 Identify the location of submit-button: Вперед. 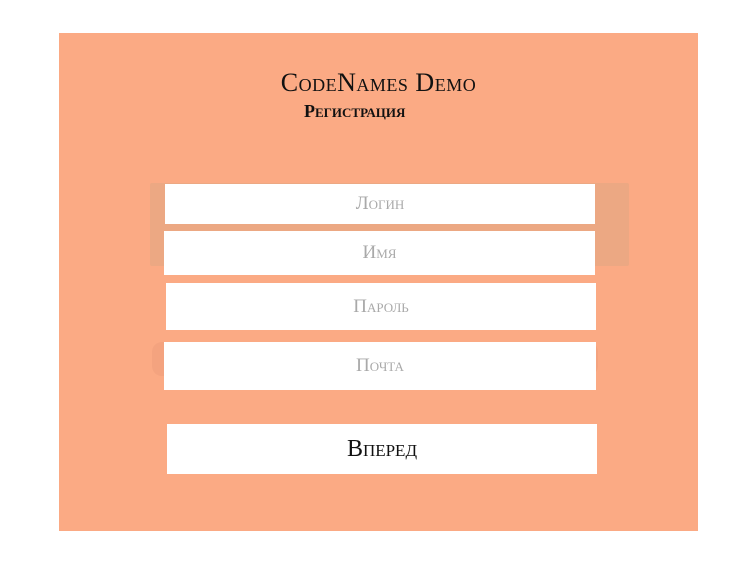
(382, 449).